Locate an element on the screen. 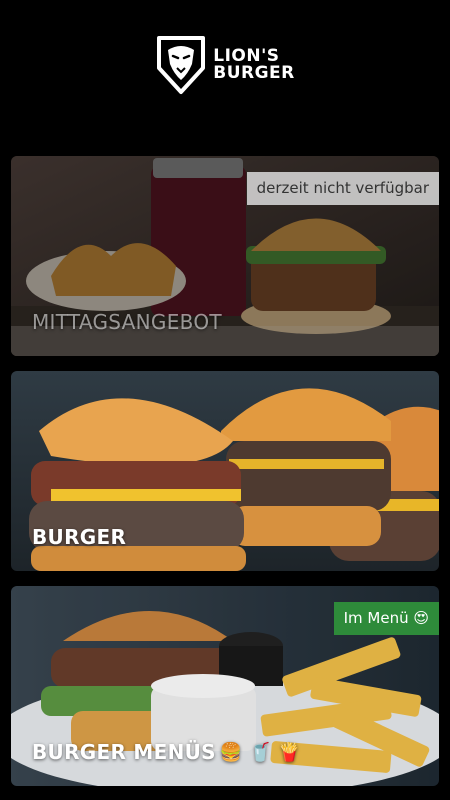  brand-wordmark: LION'S BURGER is located at coordinates (254, 65).